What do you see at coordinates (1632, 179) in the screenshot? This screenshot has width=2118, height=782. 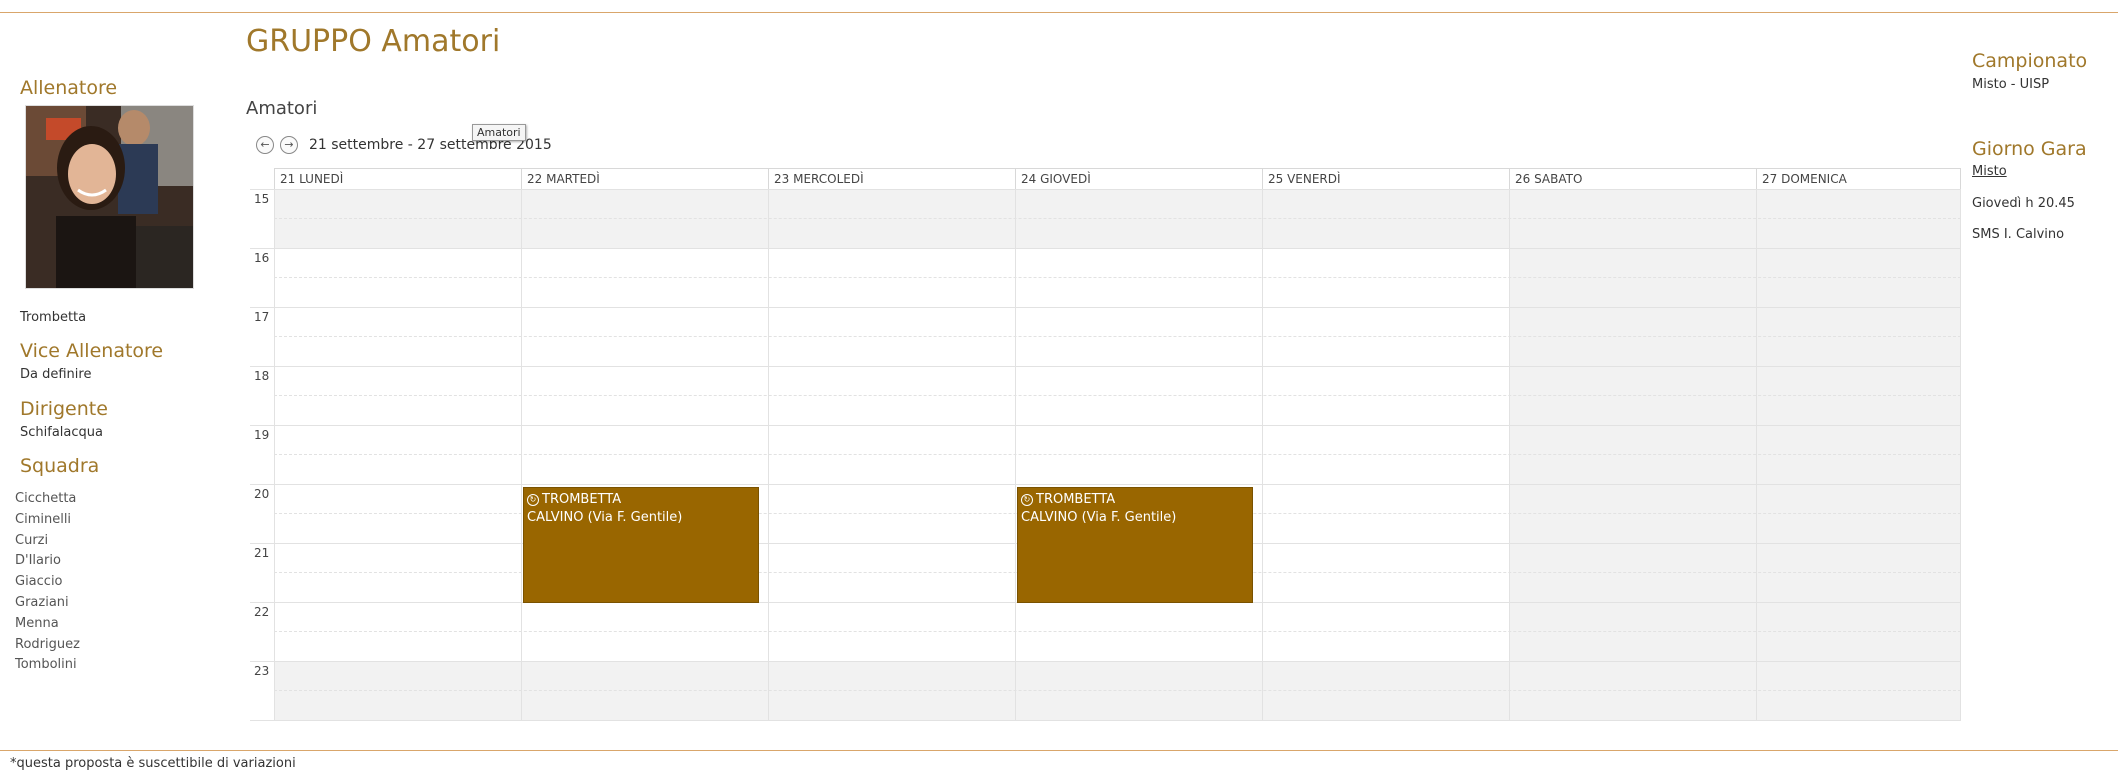 I see `day-header-sat: 26 SABATO` at bounding box center [1632, 179].